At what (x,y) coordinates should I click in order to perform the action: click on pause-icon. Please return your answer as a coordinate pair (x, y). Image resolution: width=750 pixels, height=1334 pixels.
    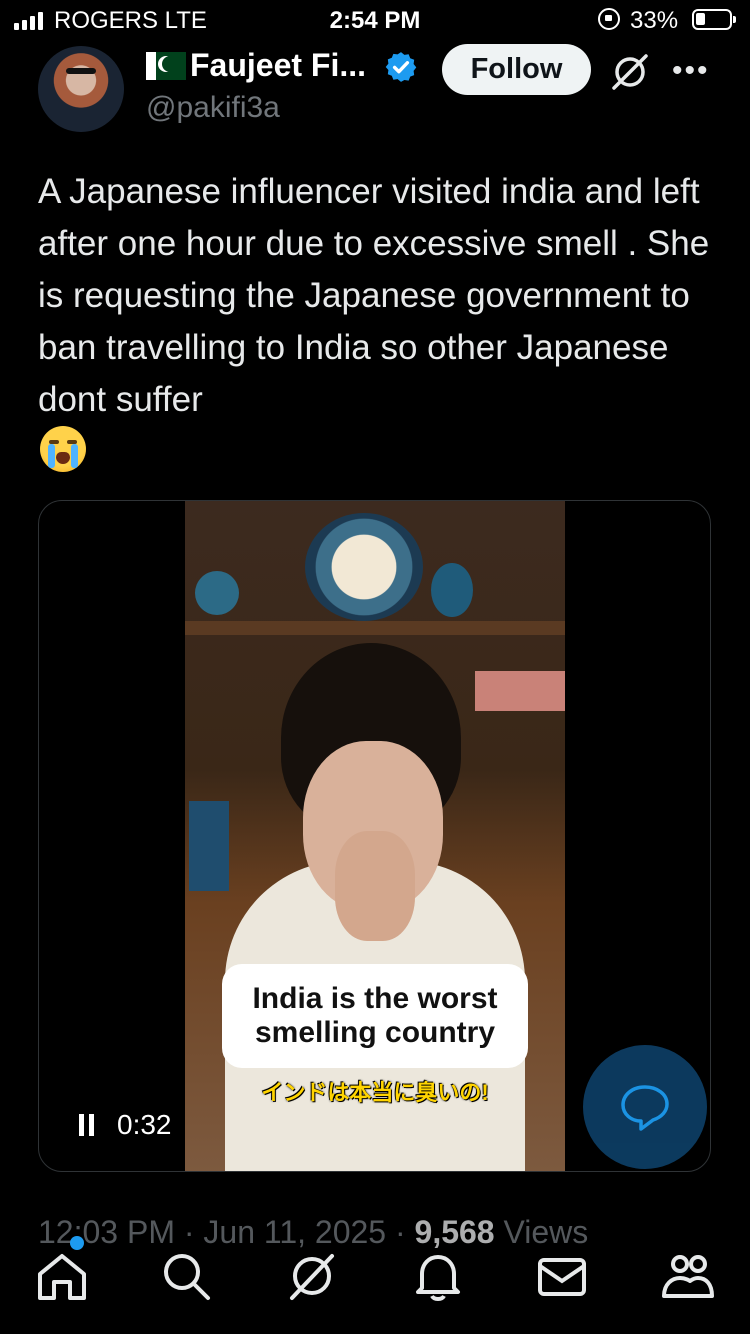
    Looking at the image, I should click on (86, 1125).